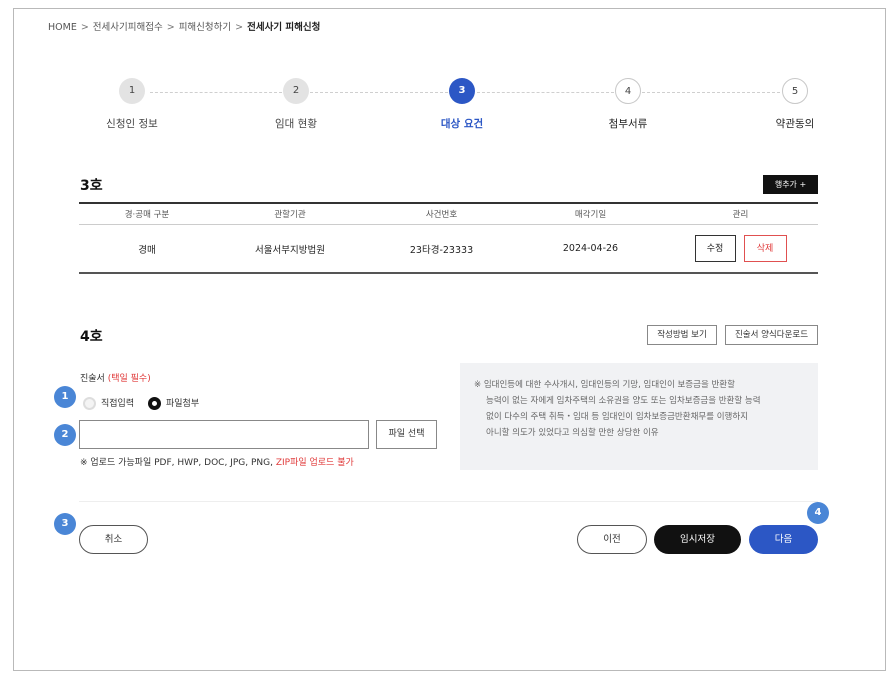 The image size is (896, 680). I want to click on info-line: 아니할 의도가 있었다고 의심할 만한 상당한 이유, so click(572, 433).